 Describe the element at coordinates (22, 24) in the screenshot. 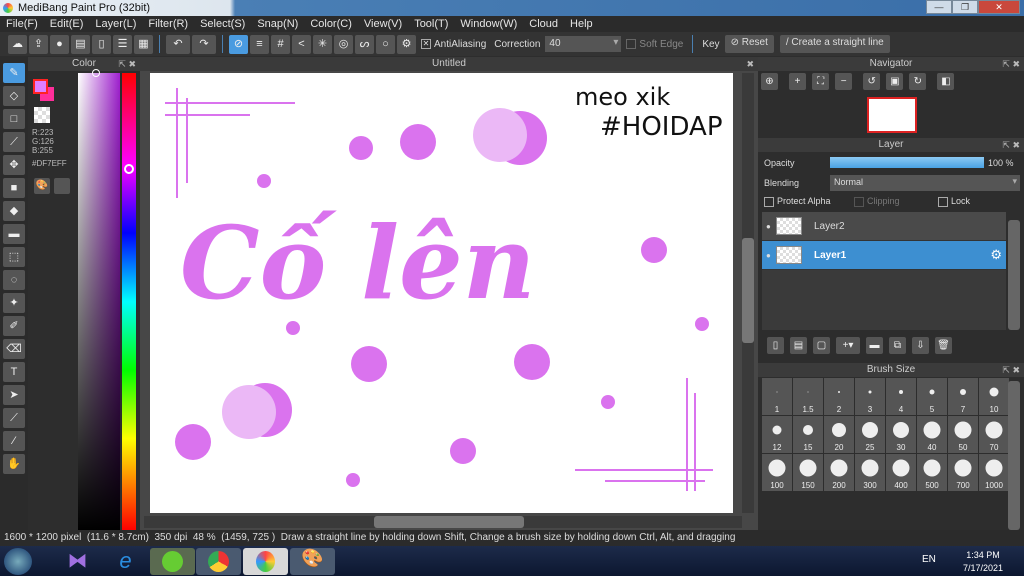

I see `menu-file: File(F)` at that location.